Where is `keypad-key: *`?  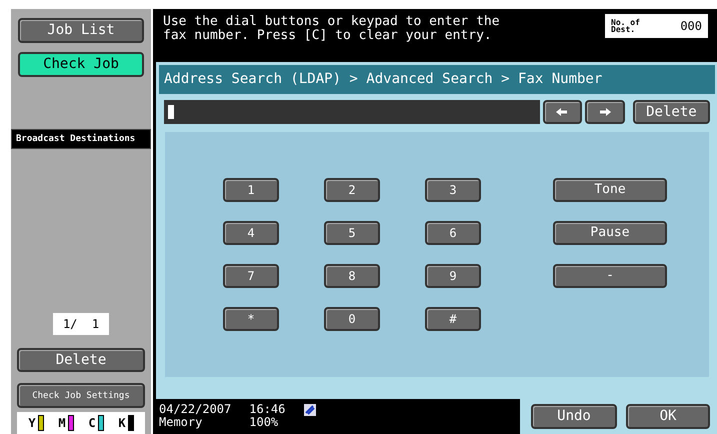 keypad-key: * is located at coordinates (251, 319).